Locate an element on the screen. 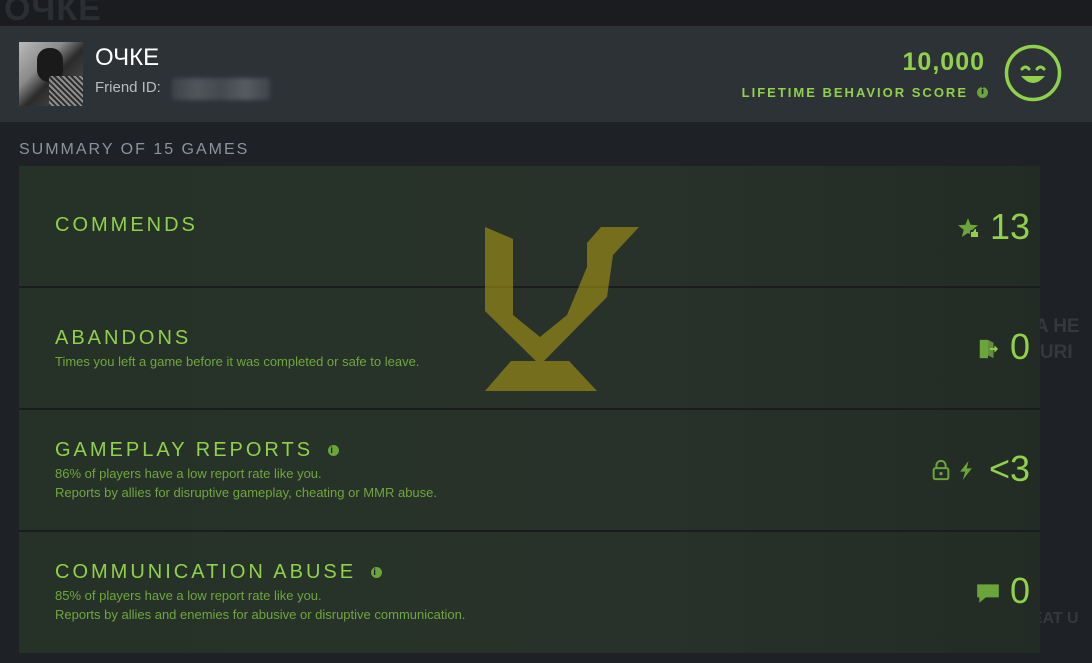 This screenshot has height=663, width=1092. behavior-score-label: LIFETIME BEHAVIOR SCORE is located at coordinates (854, 92).